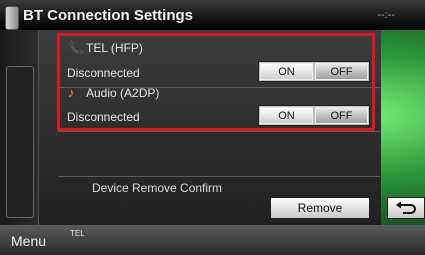 The height and width of the screenshot is (255, 425). What do you see at coordinates (157, 188) in the screenshot?
I see `device-remove-label: Device Remove Confirm` at bounding box center [157, 188].